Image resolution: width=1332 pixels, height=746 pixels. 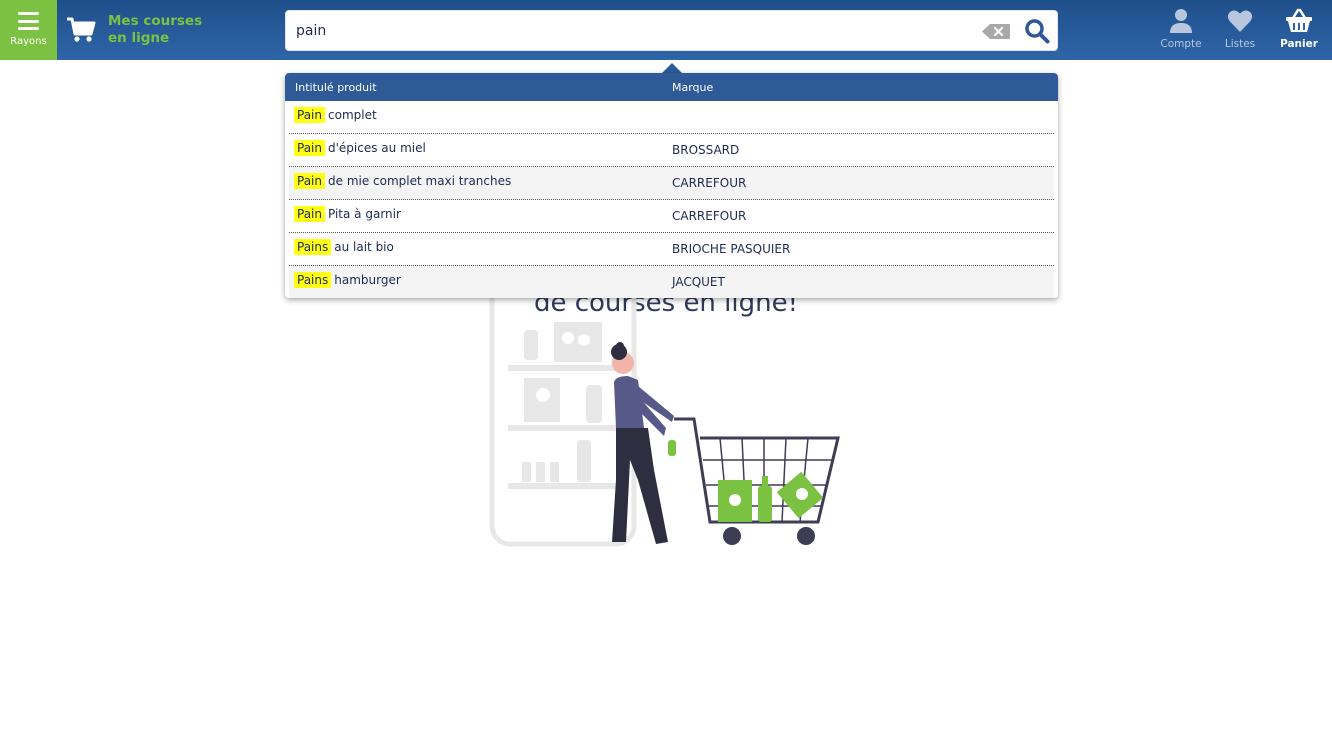 I want to click on user-icon, so click(x=1181, y=21).